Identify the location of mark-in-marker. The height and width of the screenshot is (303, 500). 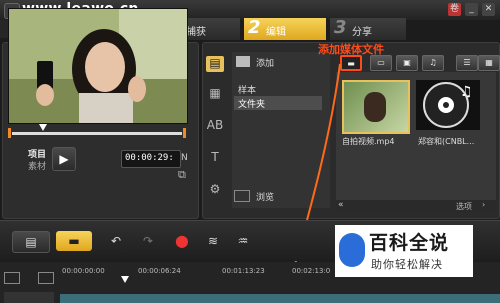
(9, 133).